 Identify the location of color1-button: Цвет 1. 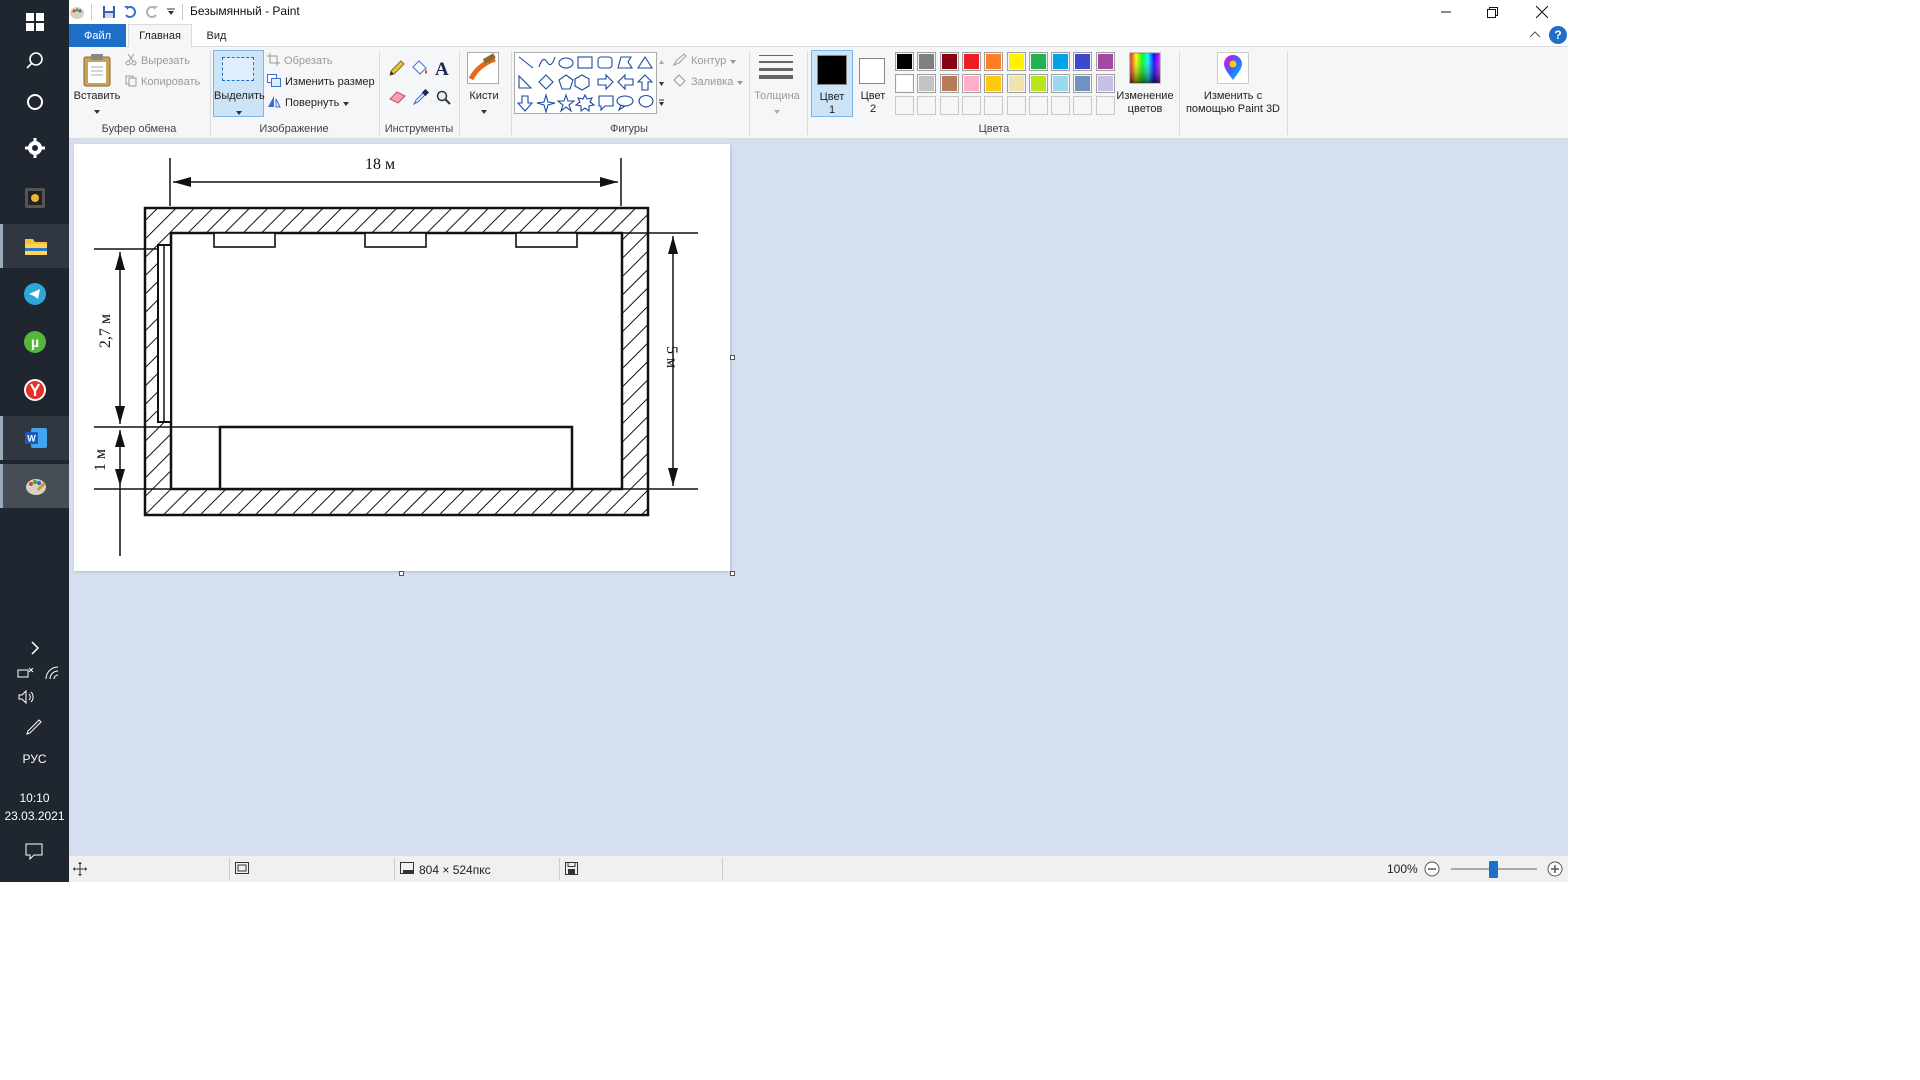
(832, 83).